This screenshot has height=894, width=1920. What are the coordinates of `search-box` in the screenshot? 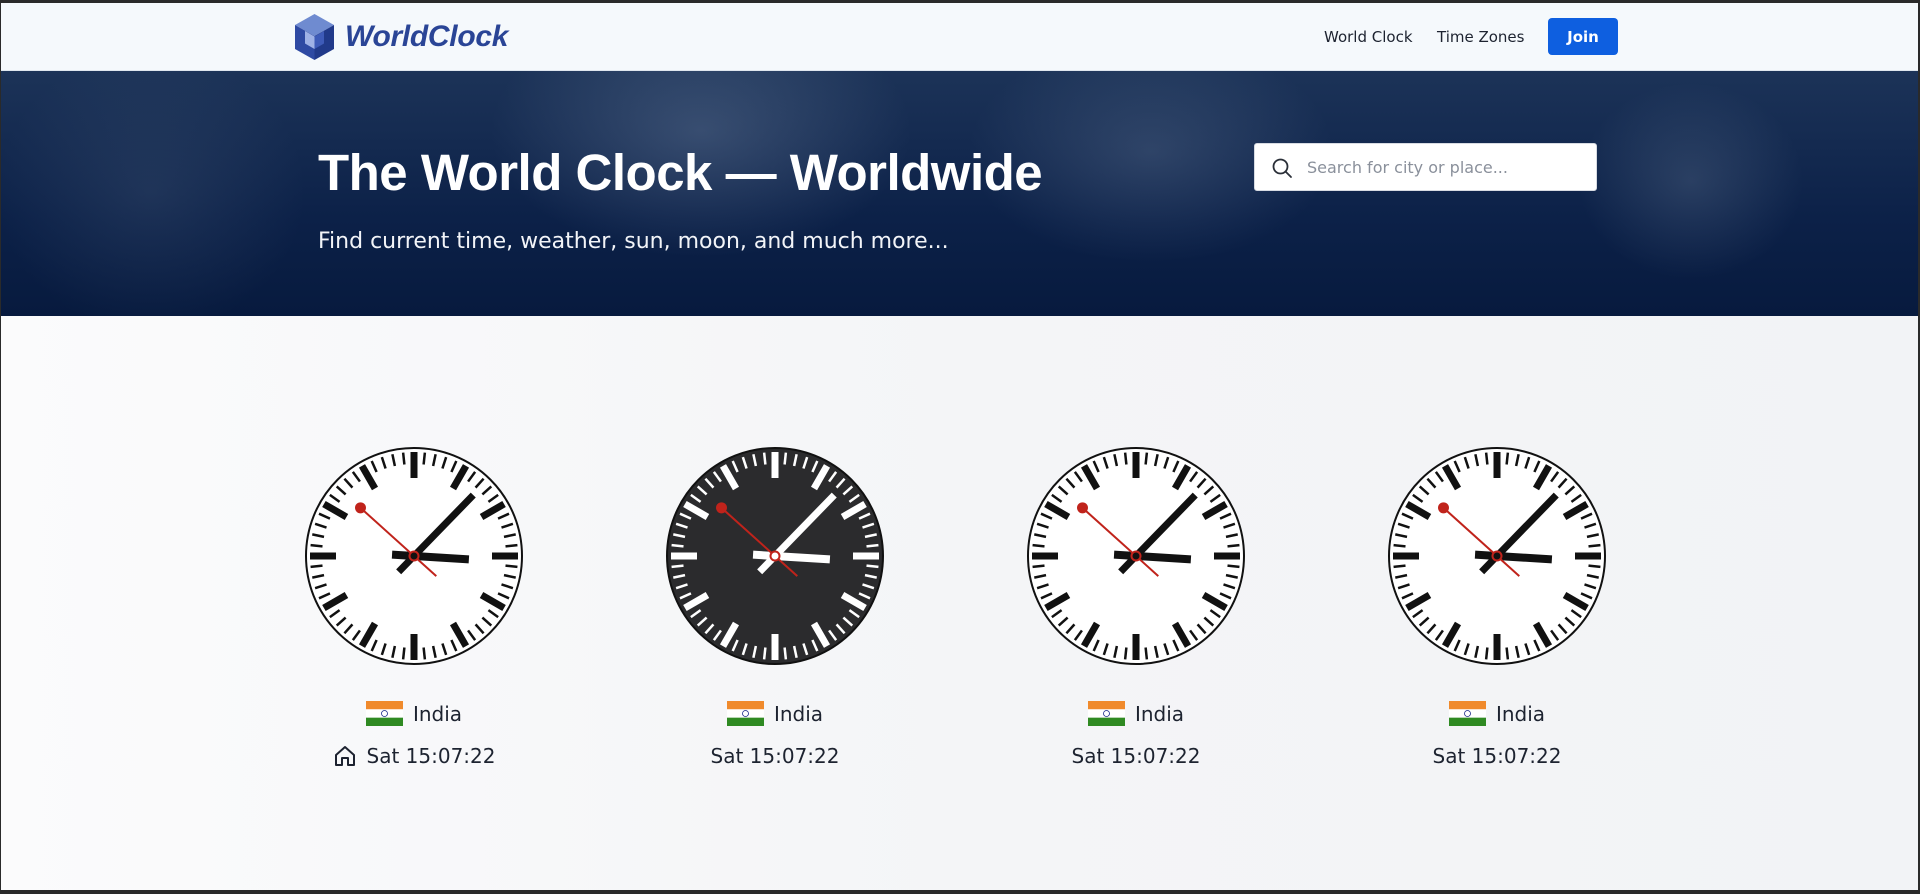 It's located at (1425, 167).